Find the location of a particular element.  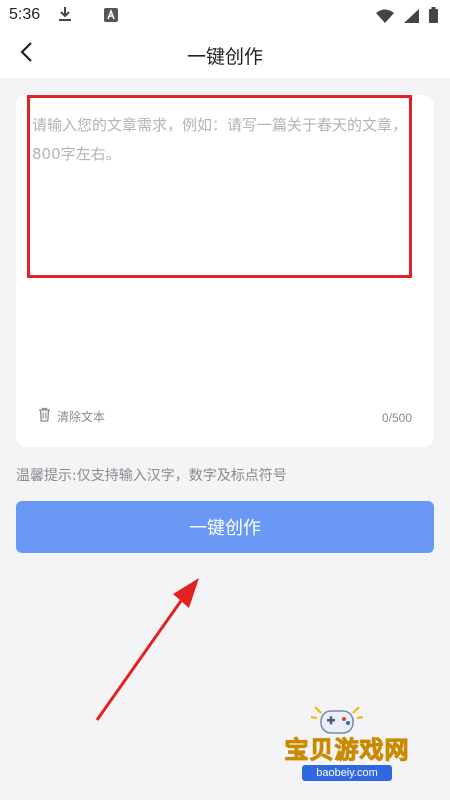

battery-icon is located at coordinates (433, 17).